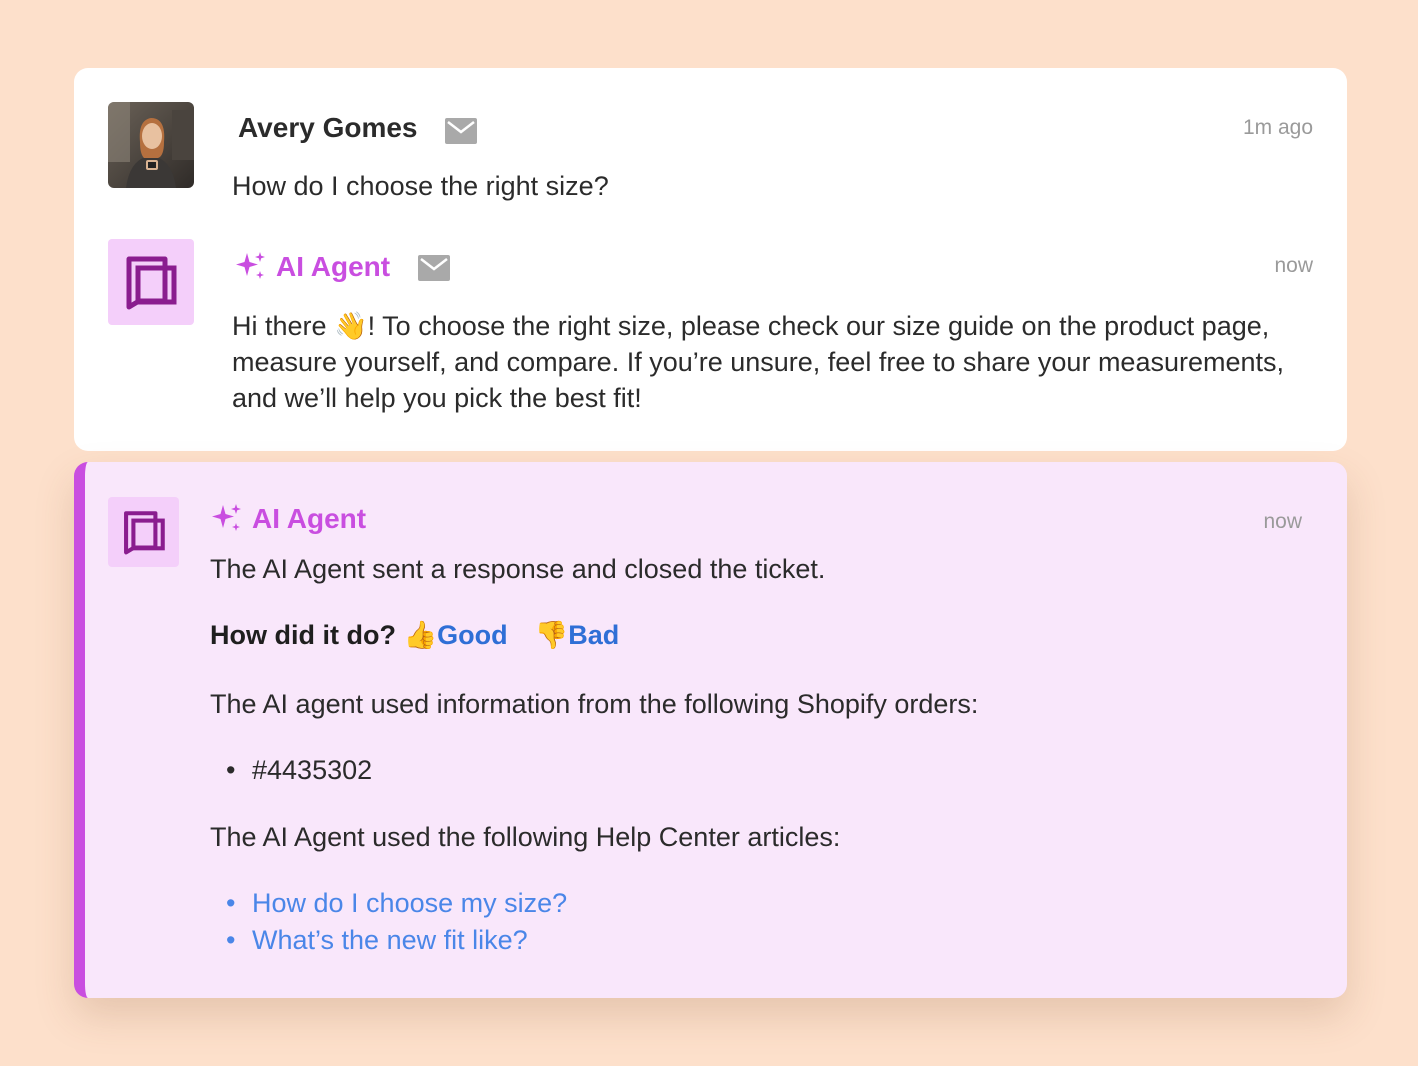 The image size is (1418, 1066). I want to click on agent-name-label: AI Agent, so click(333, 266).